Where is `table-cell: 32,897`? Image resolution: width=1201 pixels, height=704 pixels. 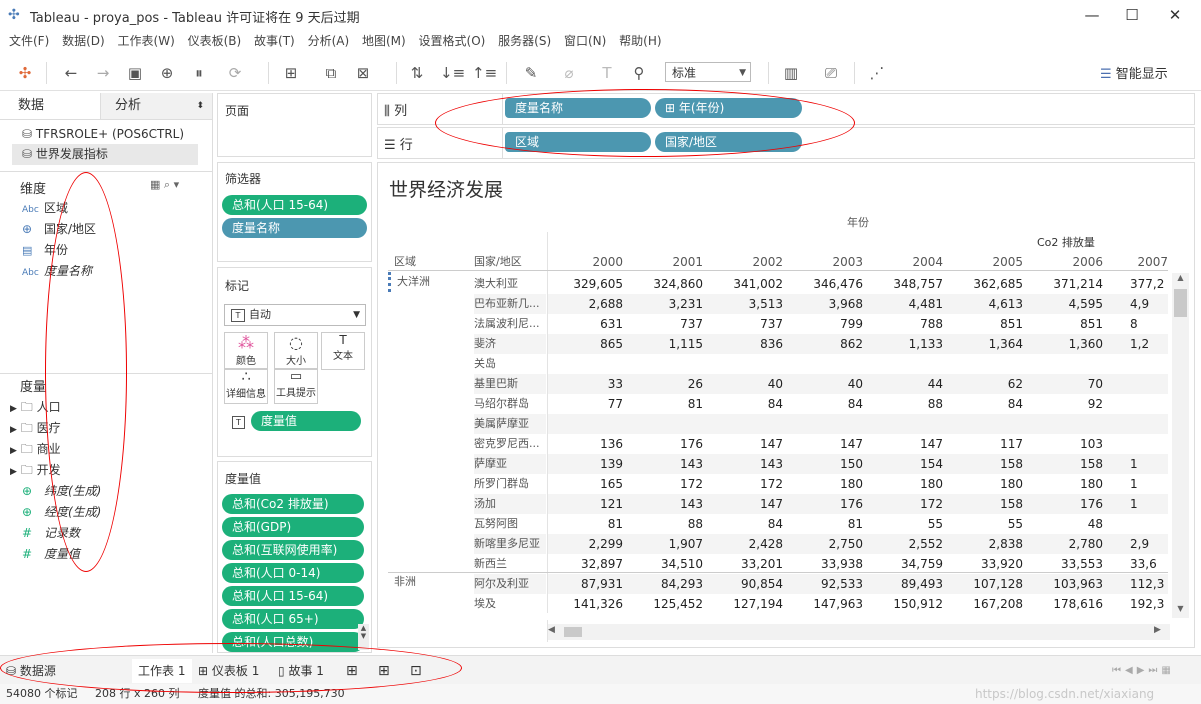 table-cell: 32,897 is located at coordinates (585, 564).